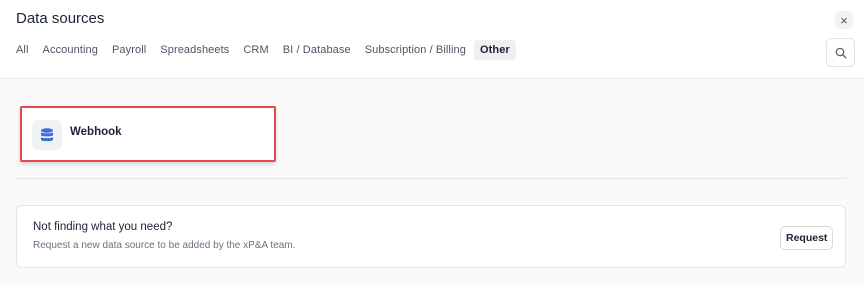 The image size is (864, 285). I want to click on data-source-label: Webhook, so click(96, 132).